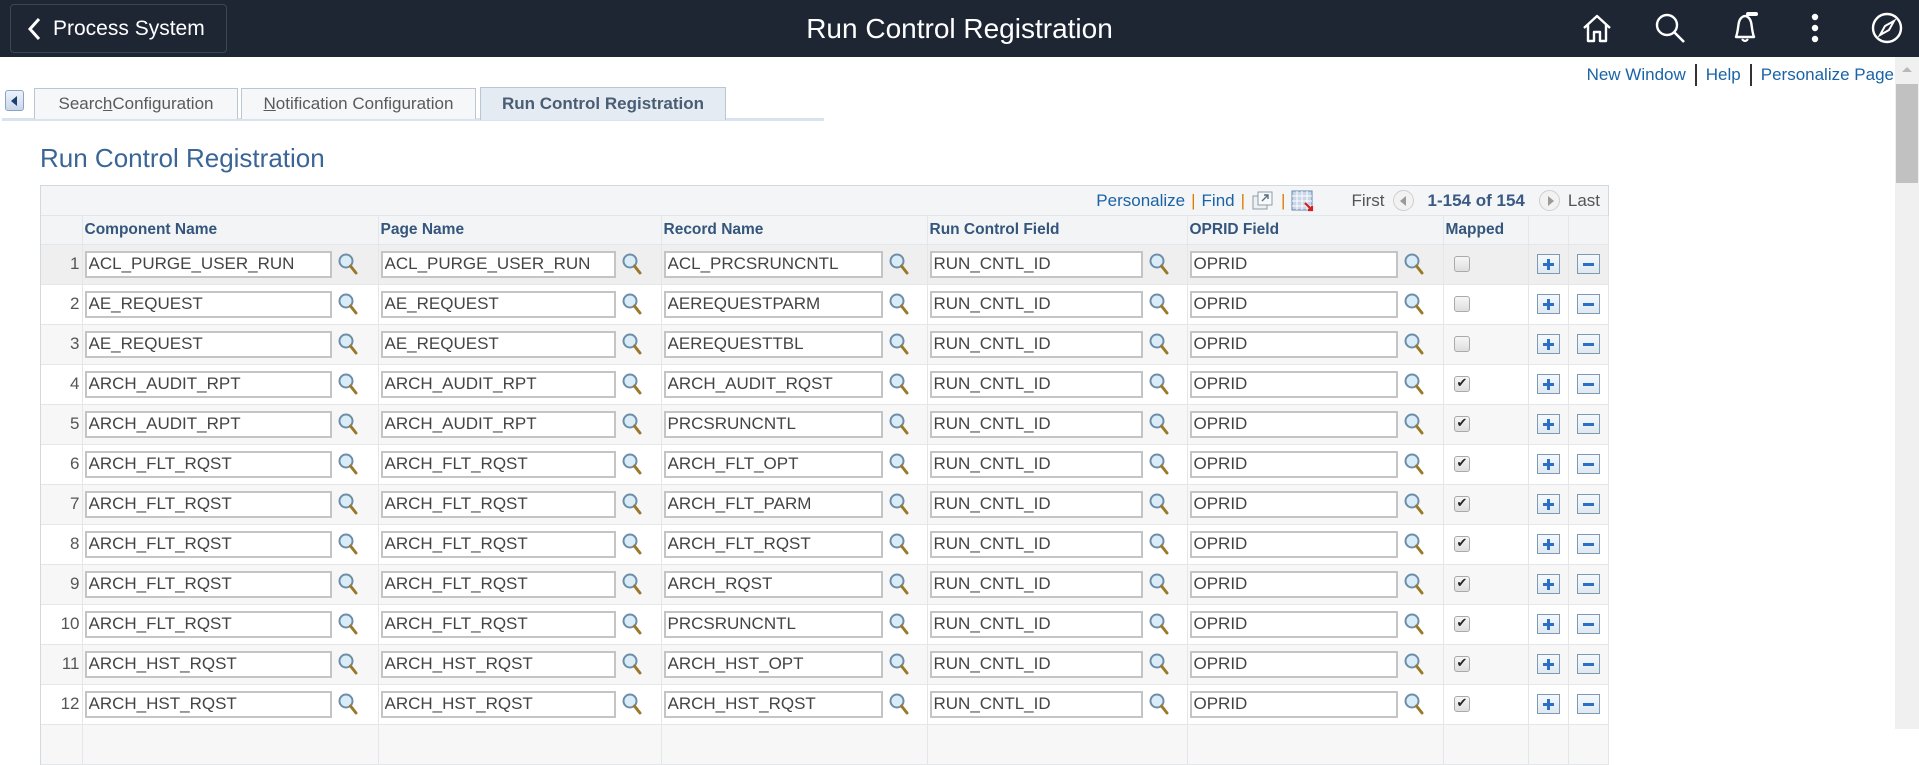 This screenshot has width=1919, height=765. I want to click on back-button: Process System, so click(118, 28).